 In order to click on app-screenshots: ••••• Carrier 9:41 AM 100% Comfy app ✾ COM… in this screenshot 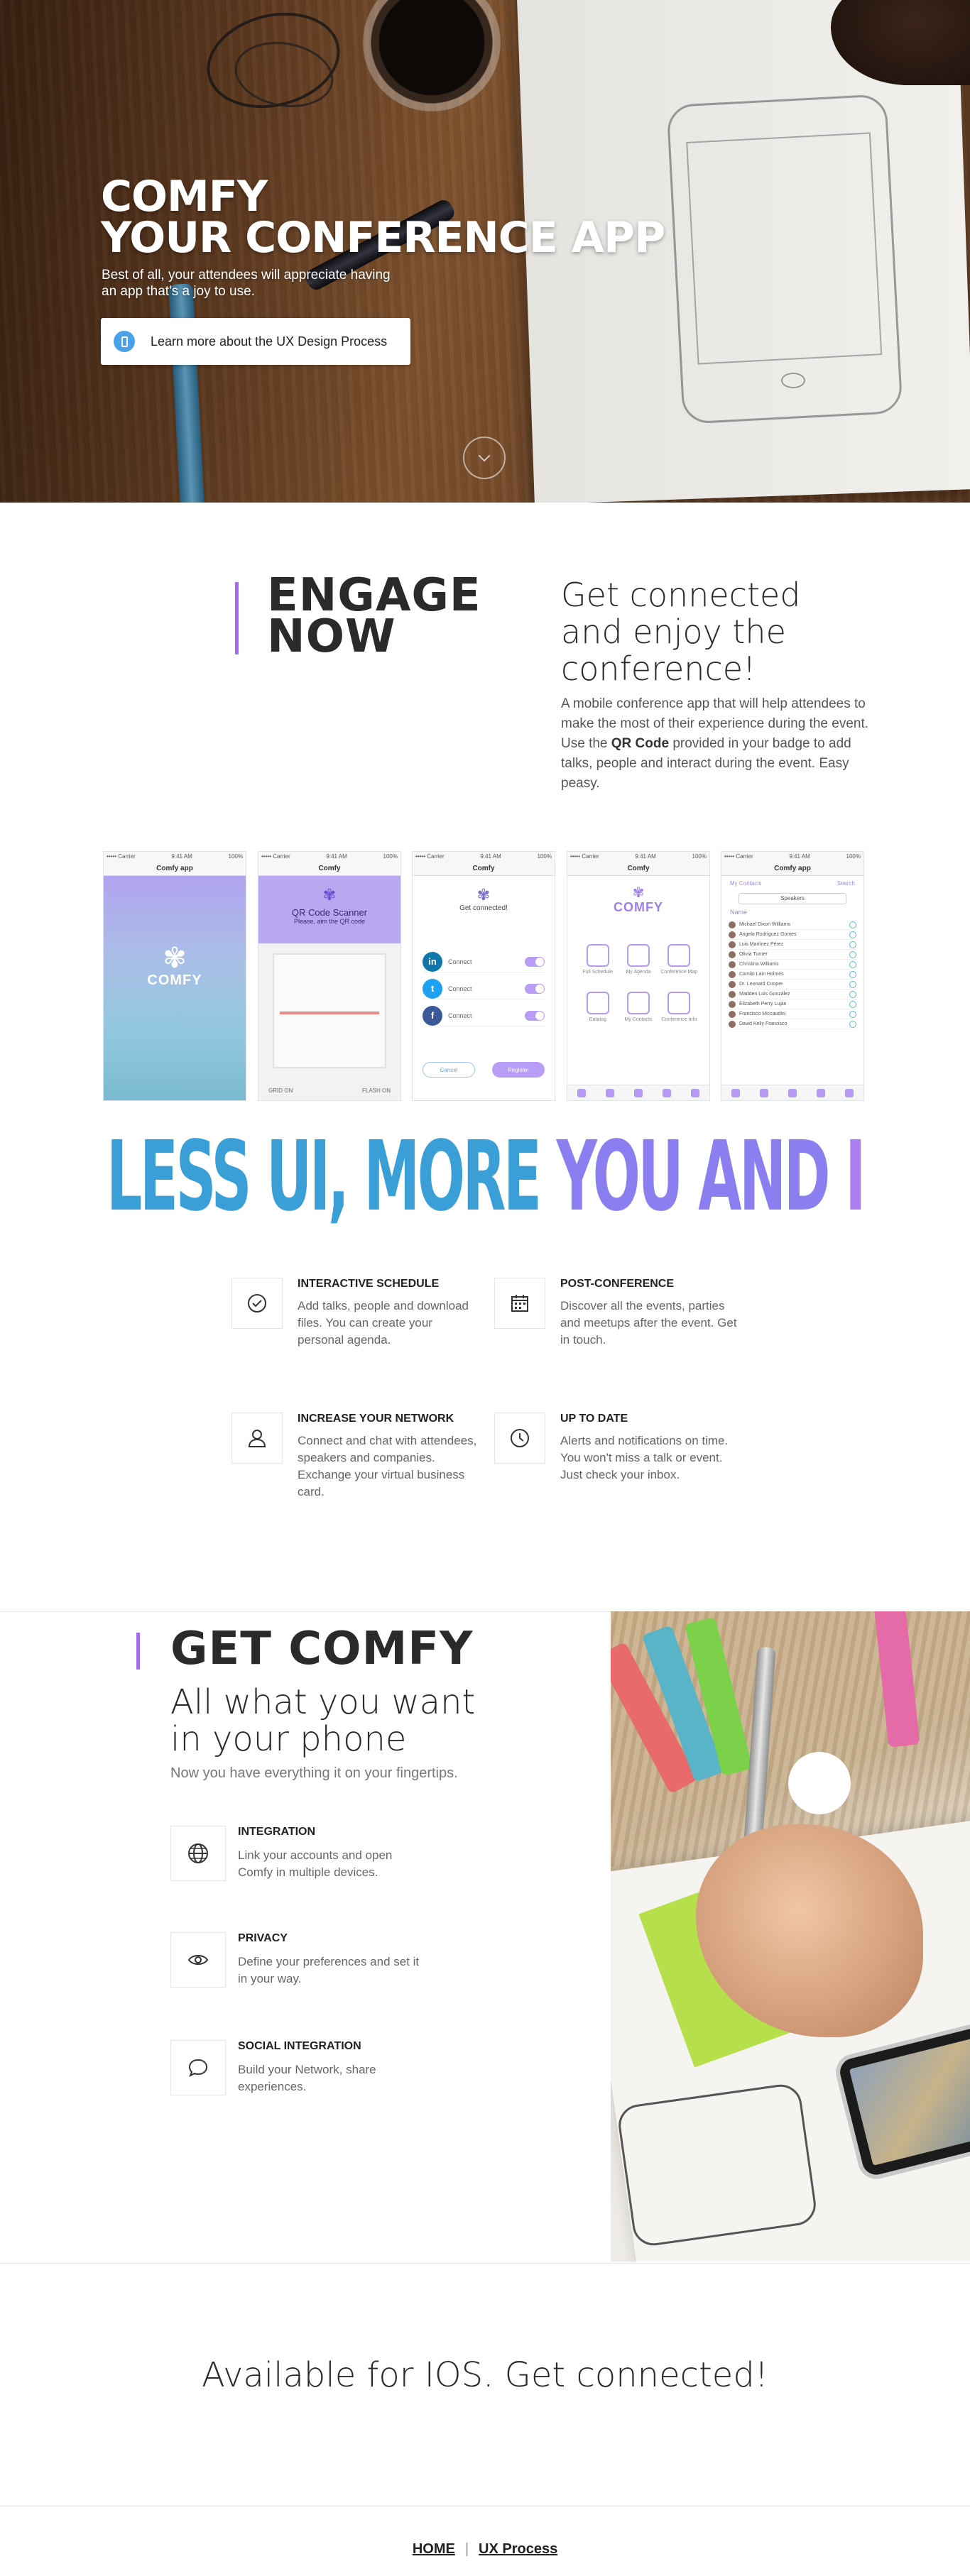, I will do `click(485, 976)`.